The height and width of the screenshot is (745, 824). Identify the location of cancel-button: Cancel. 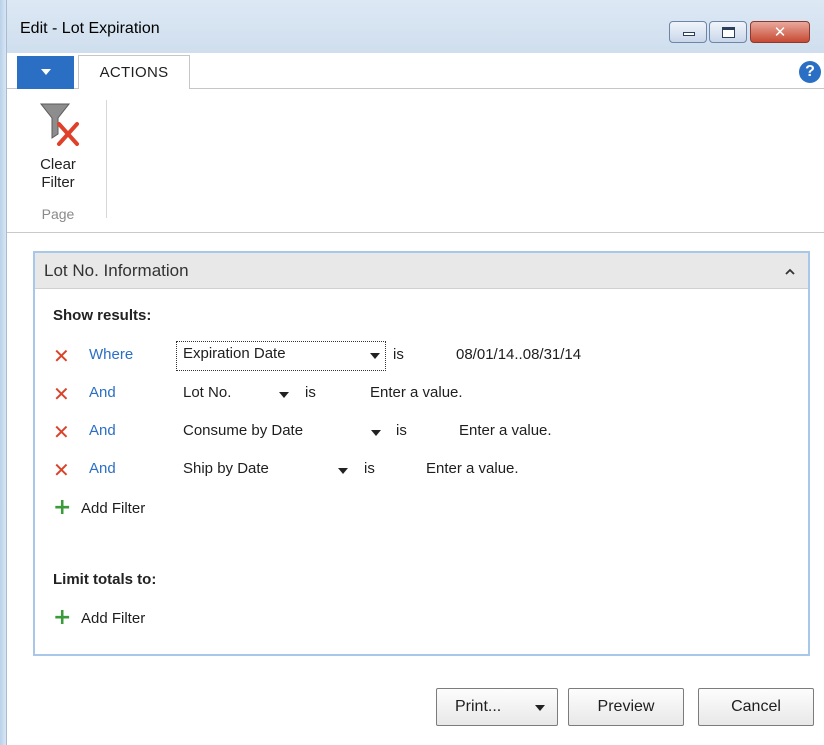
(756, 707).